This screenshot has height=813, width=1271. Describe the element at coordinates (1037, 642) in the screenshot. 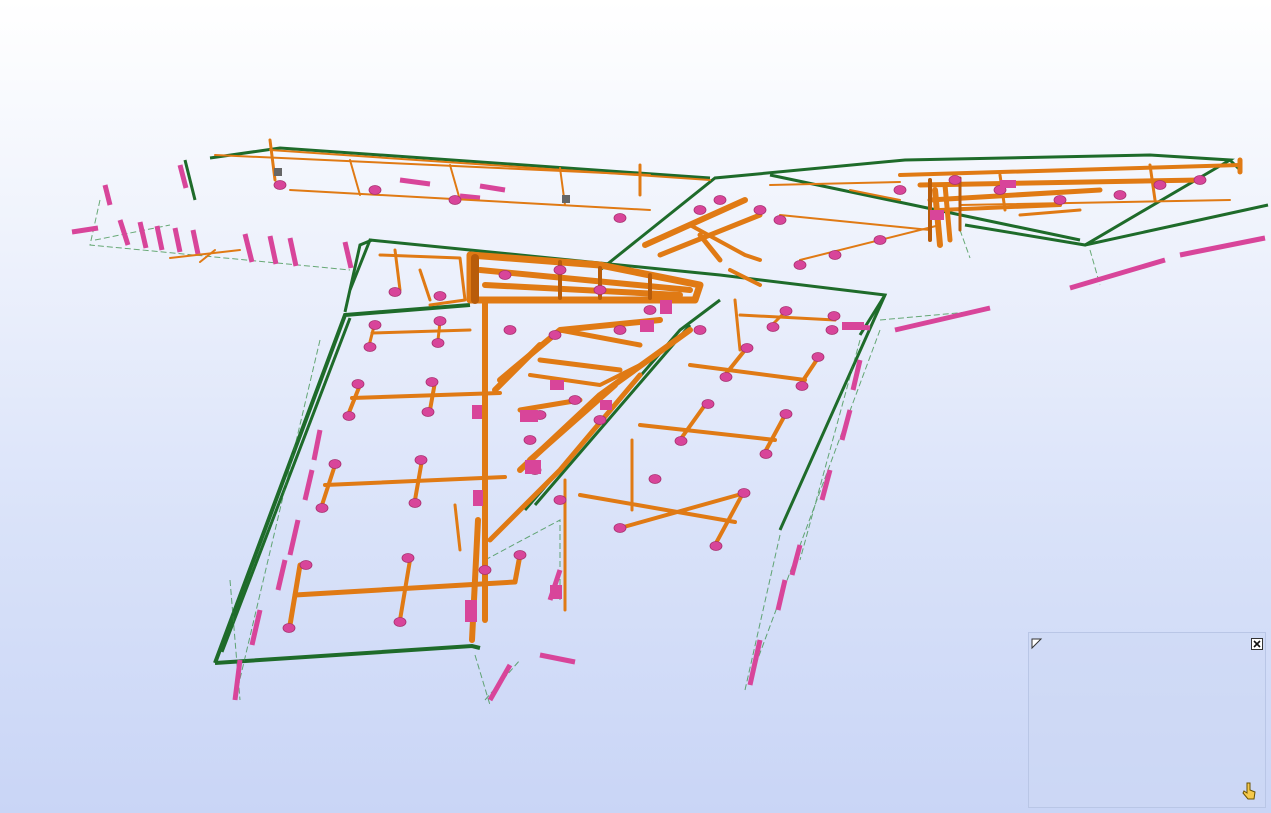

I see `resize-corner-icon` at that location.